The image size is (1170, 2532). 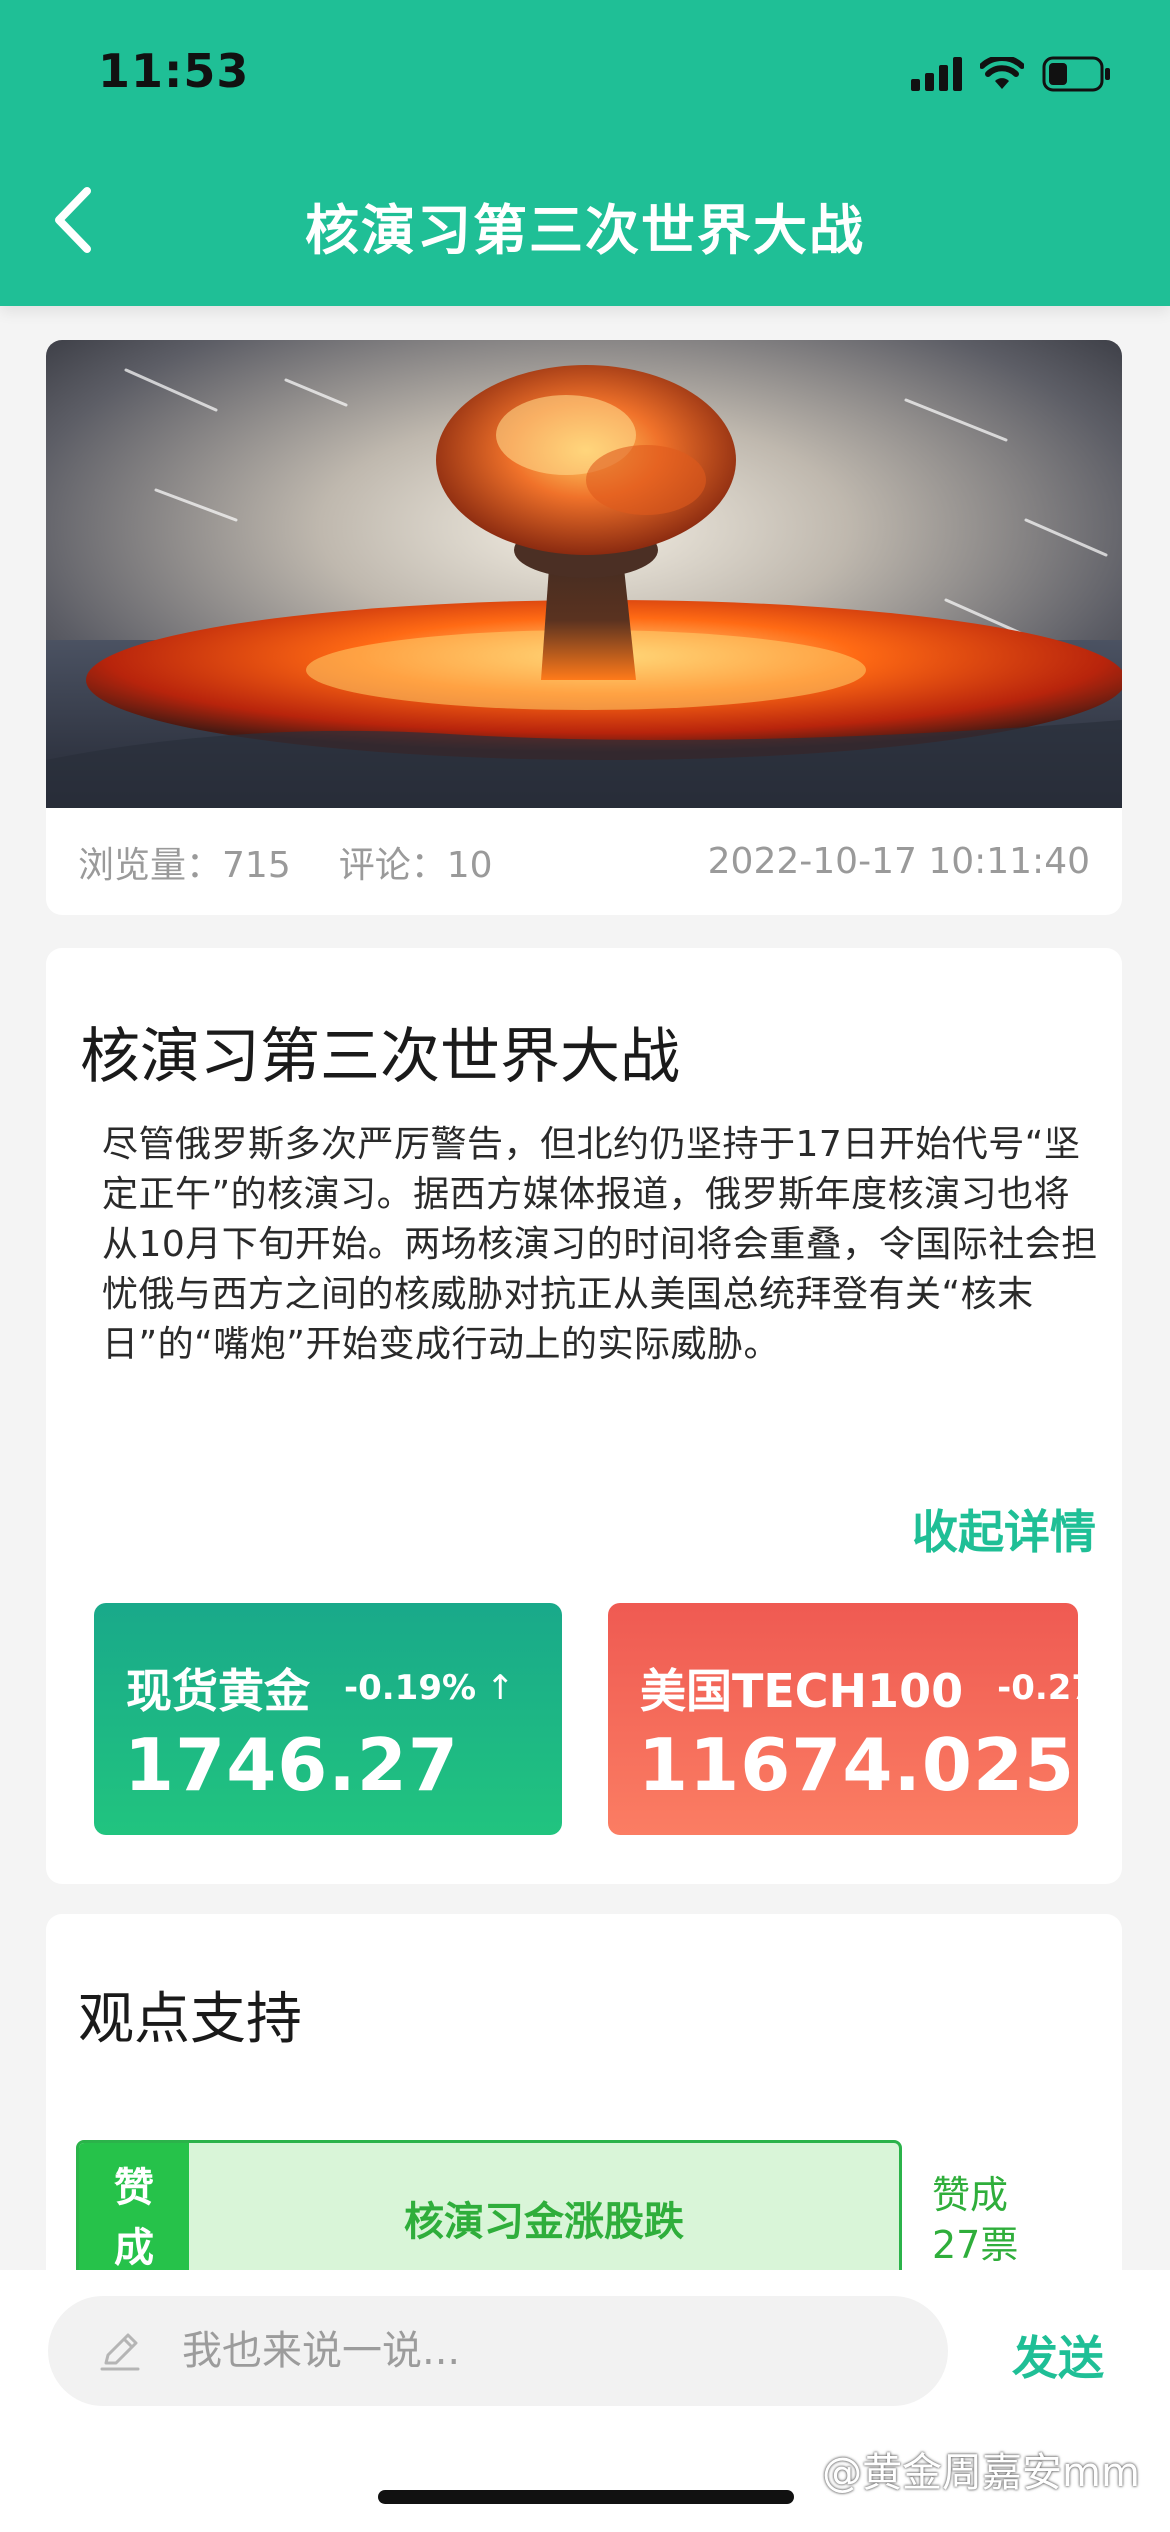 I want to click on meta-row: 浏览量：715 评论：10 2022-10-17 10:11:40, so click(x=584, y=861).